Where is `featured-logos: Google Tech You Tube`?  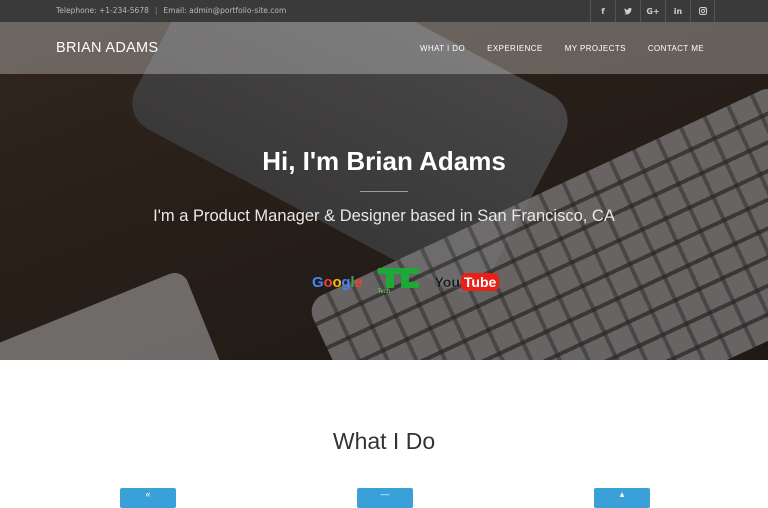
featured-logos: Google Tech You Tube is located at coordinates (406, 282).